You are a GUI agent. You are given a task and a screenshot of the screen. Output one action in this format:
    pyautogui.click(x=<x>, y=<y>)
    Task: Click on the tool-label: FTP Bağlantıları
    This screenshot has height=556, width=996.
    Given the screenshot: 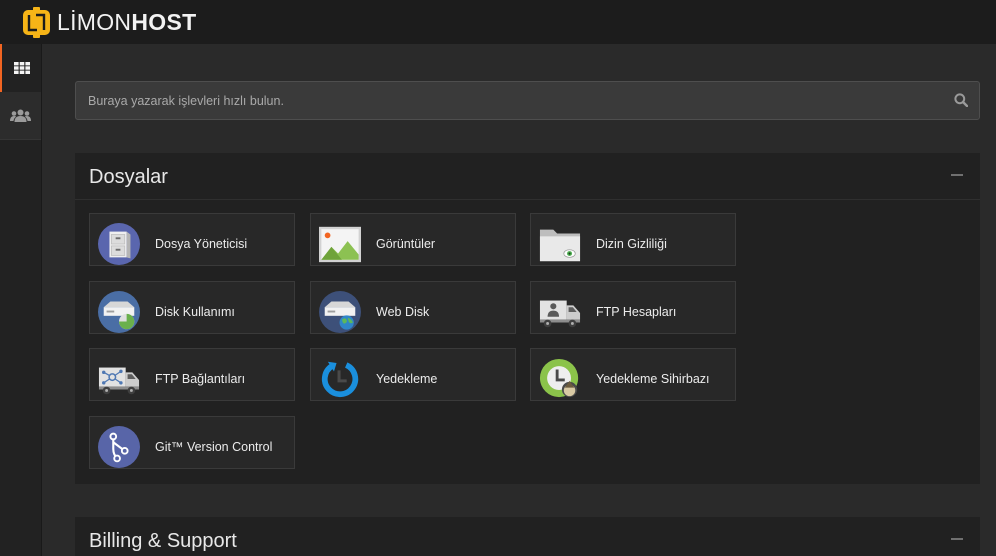 What is the action you would take?
    pyautogui.click(x=200, y=379)
    